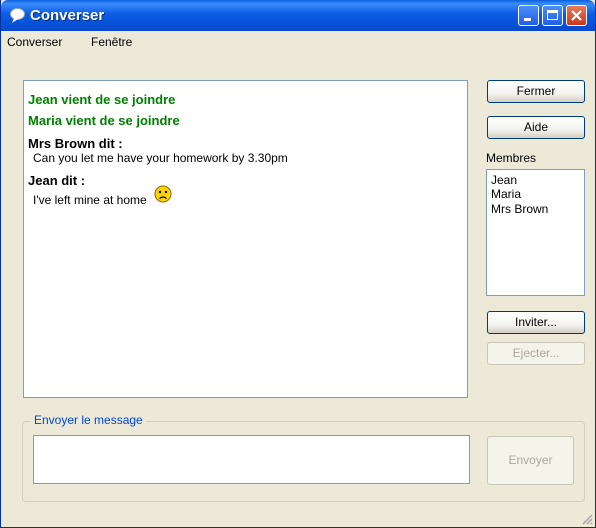 This screenshot has width=596, height=528. Describe the element at coordinates (298, 15) in the screenshot. I see `title-bar: Converser` at that location.